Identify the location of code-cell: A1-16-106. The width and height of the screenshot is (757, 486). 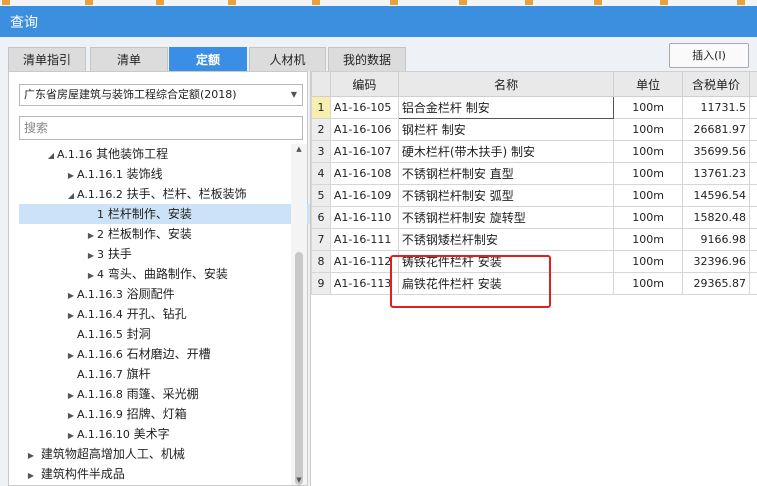
(364, 129).